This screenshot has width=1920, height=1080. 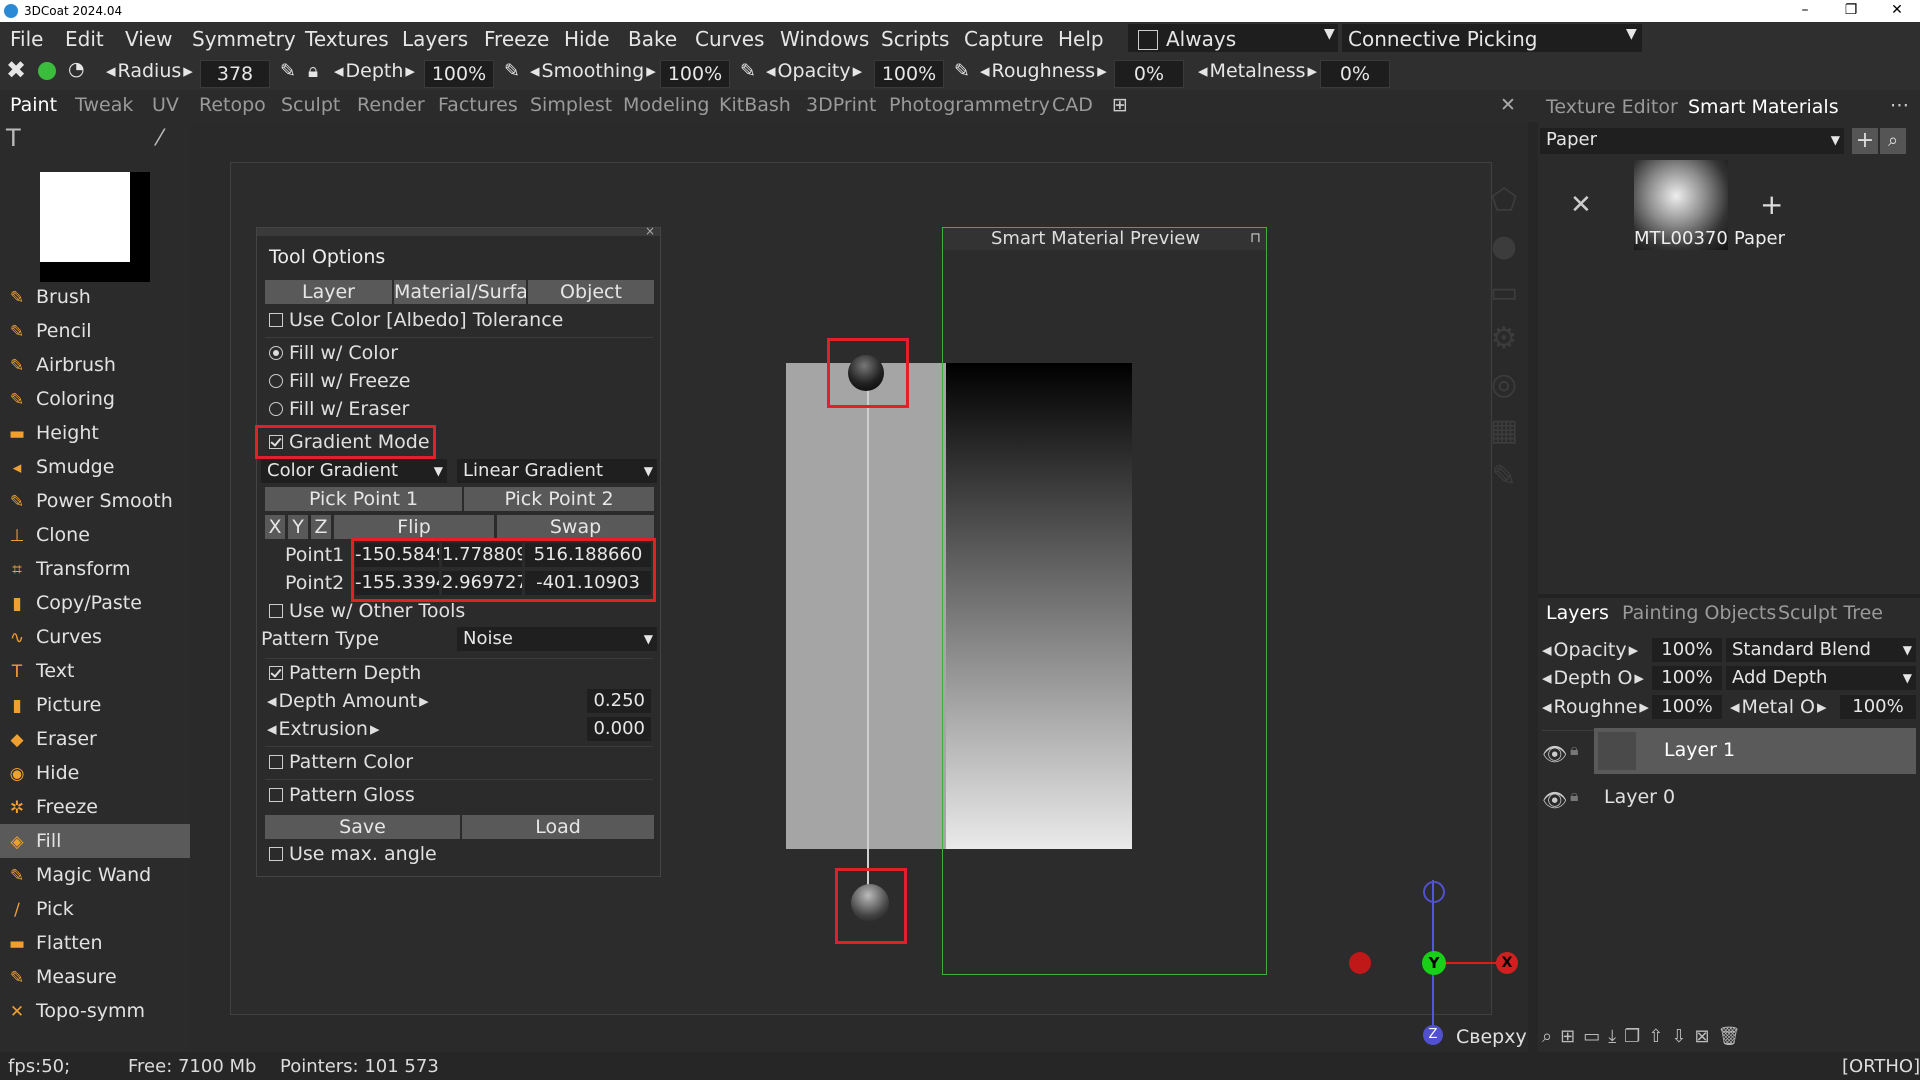 I want to click on tab-texture-editor: Texture Editor, so click(x=1612, y=107).